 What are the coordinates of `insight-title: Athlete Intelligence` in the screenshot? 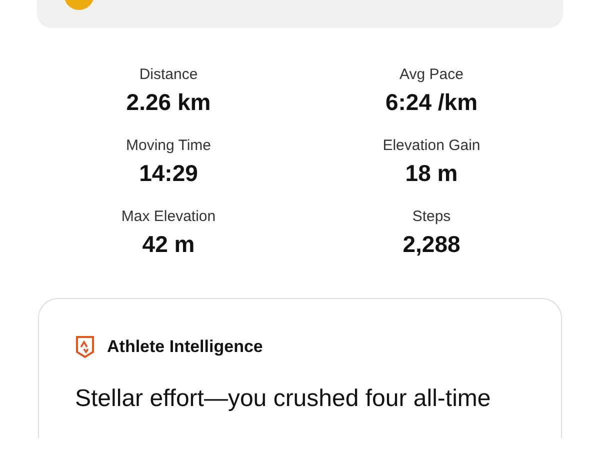 It's located at (185, 347).